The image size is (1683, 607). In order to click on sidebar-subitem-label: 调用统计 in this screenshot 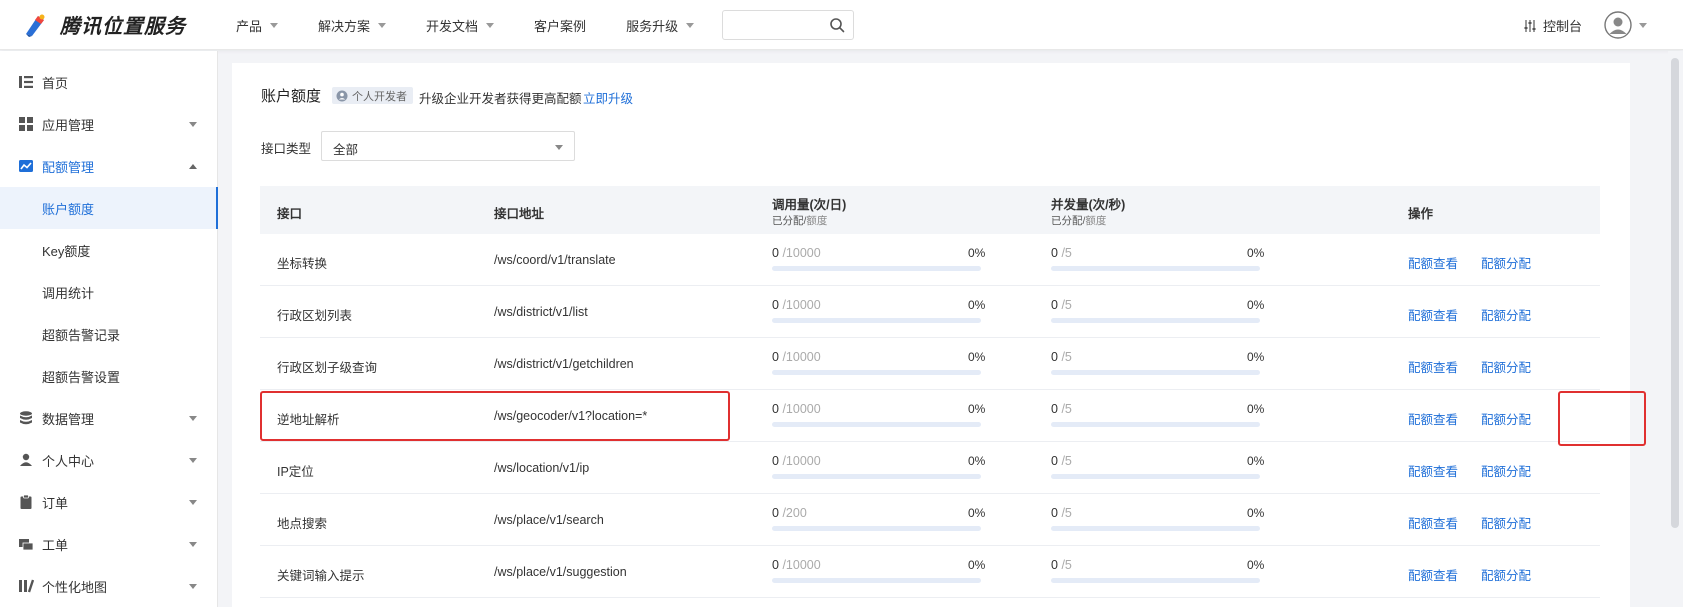, I will do `click(68, 293)`.